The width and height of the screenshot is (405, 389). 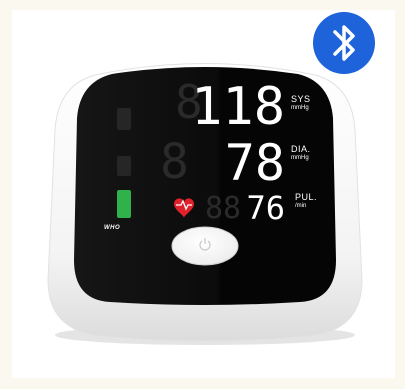 What do you see at coordinates (205, 246) in the screenshot?
I see `power-button` at bounding box center [205, 246].